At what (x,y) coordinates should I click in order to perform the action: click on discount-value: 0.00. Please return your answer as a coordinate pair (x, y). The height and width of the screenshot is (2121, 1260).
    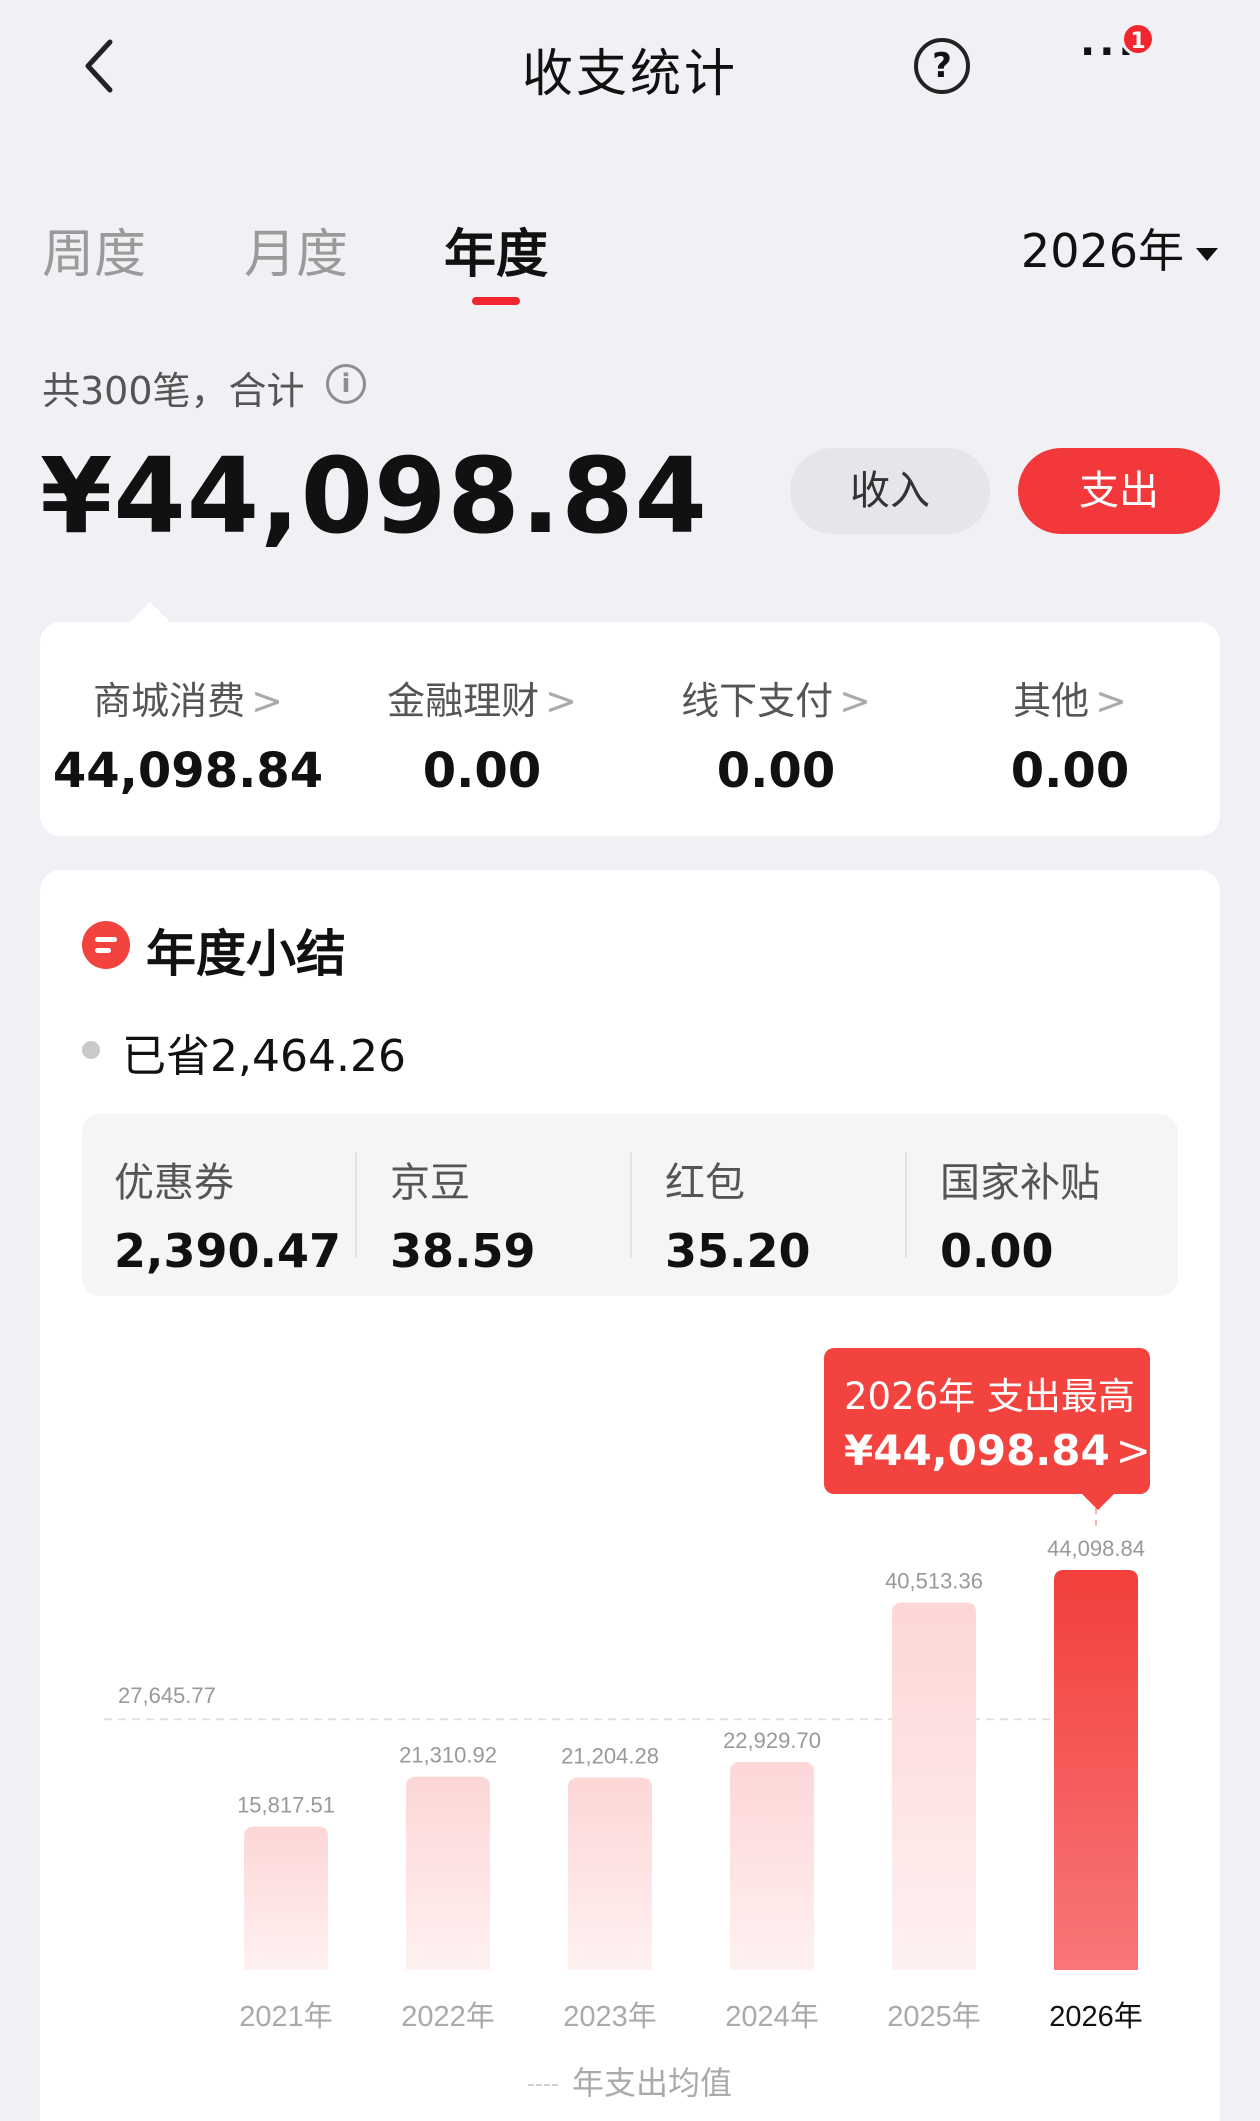
    Looking at the image, I should click on (997, 1251).